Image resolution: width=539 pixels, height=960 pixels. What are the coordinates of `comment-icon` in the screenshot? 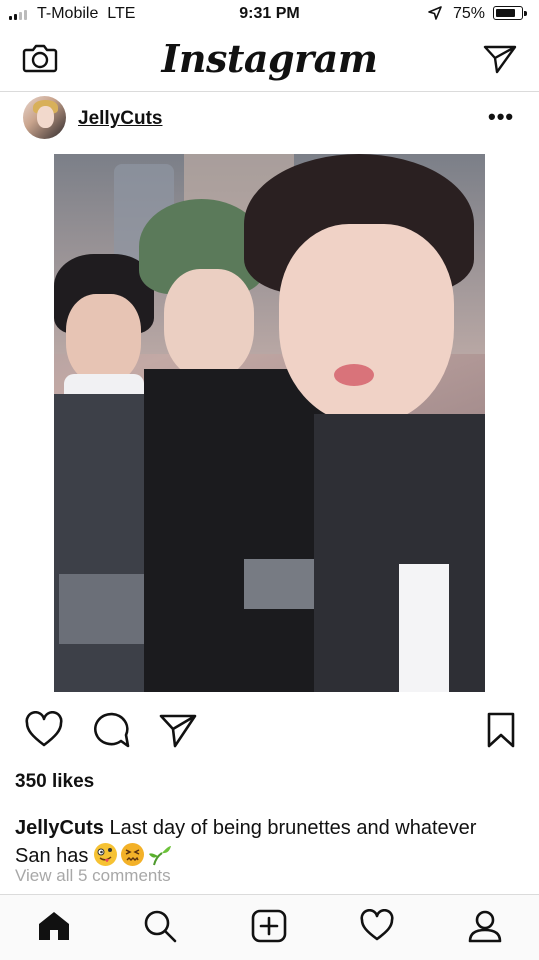 It's located at (111, 730).